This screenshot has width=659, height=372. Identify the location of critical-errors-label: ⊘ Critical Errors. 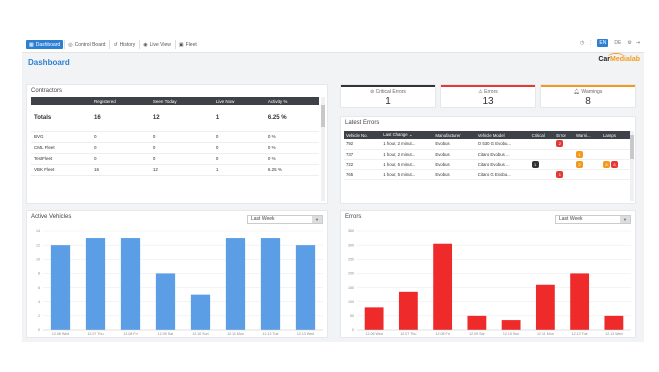
(388, 92).